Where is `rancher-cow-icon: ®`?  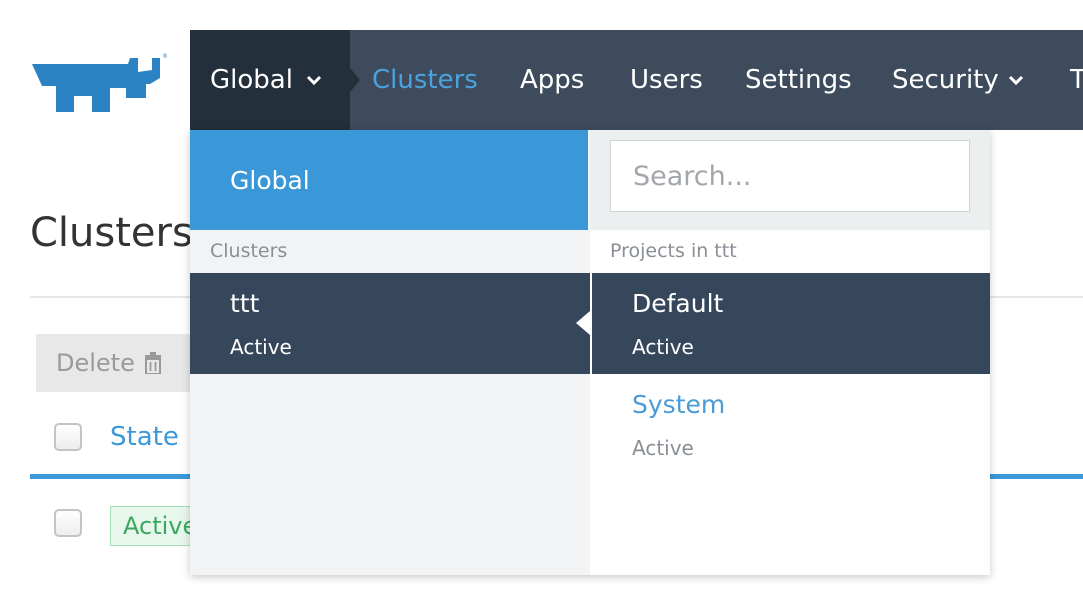 rancher-cow-icon: ® is located at coordinates (100, 82).